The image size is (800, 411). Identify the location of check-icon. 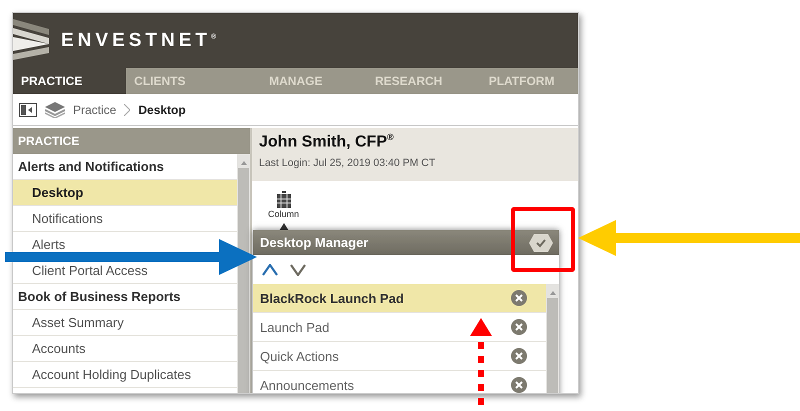
(541, 243).